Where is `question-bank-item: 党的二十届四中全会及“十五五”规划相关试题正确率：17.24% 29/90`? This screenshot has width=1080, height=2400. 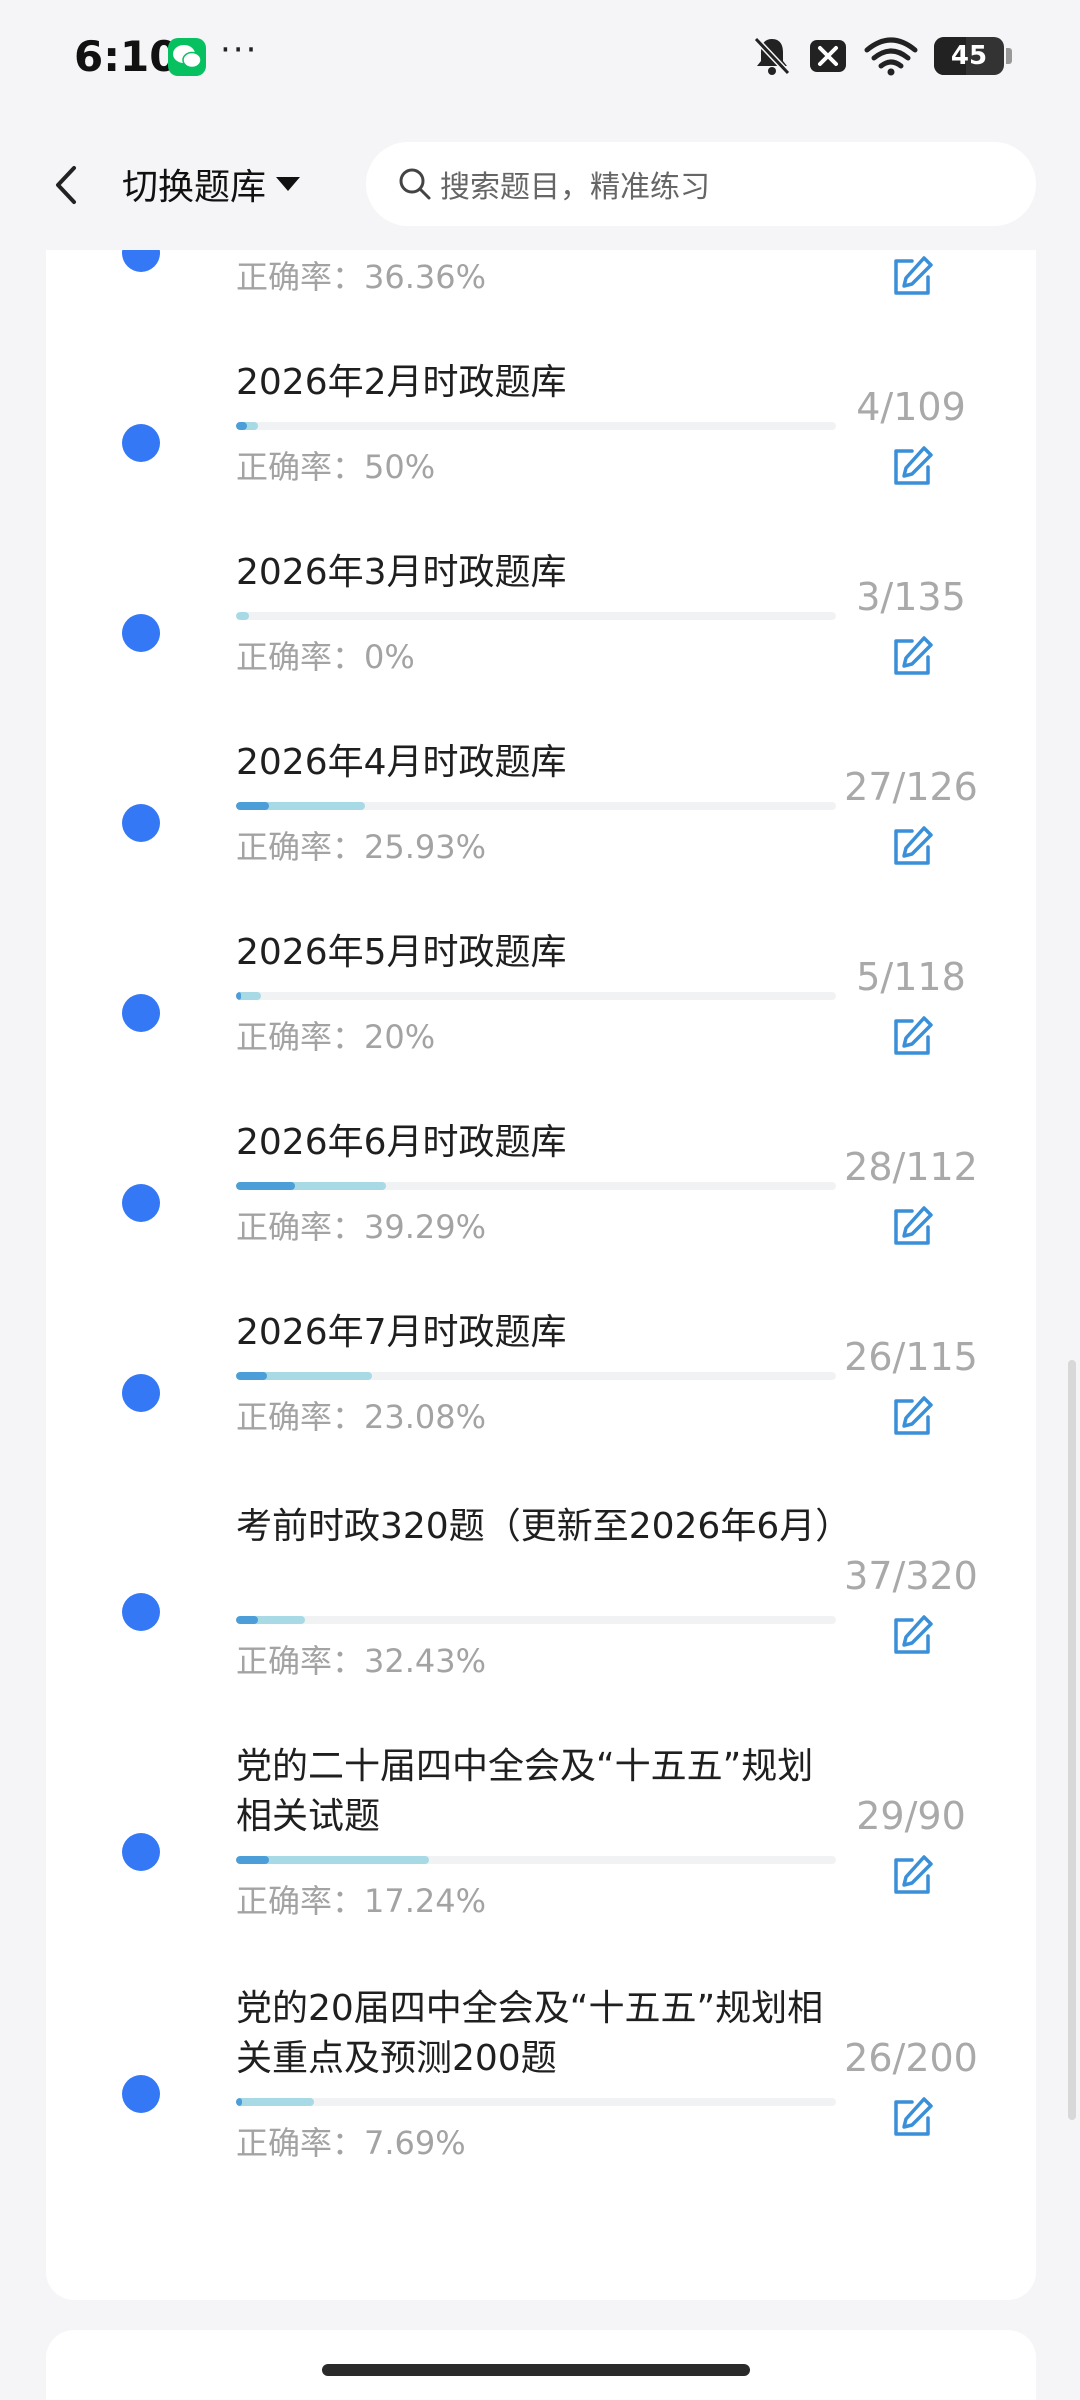
question-bank-item: 党的二十届四中全会及“十五五”规划相关试题正确率：17.24% 29/90 is located at coordinates (541, 1852).